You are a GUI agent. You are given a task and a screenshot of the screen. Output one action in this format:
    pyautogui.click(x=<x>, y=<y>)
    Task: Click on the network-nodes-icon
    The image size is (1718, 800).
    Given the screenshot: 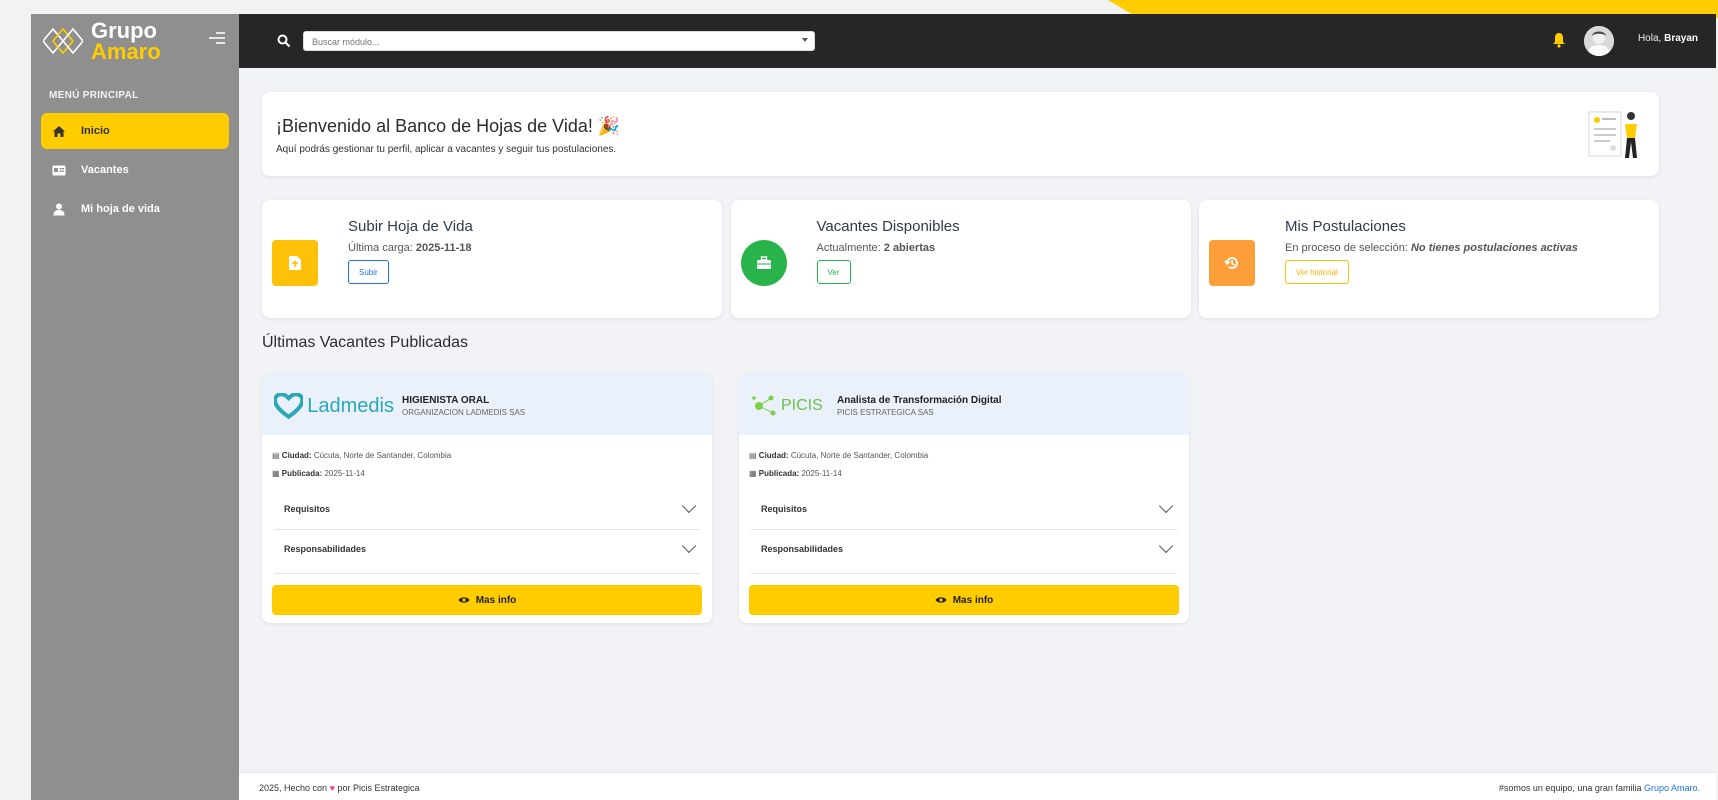 What is the action you would take?
    pyautogui.click(x=764, y=405)
    